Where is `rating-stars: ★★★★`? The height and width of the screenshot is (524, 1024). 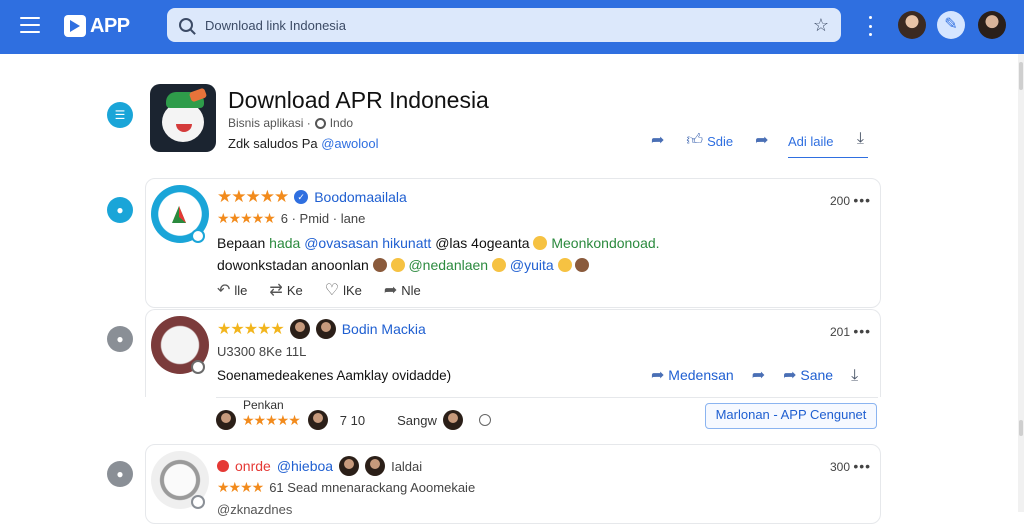
rating-stars: ★★★★ is located at coordinates (240, 487).